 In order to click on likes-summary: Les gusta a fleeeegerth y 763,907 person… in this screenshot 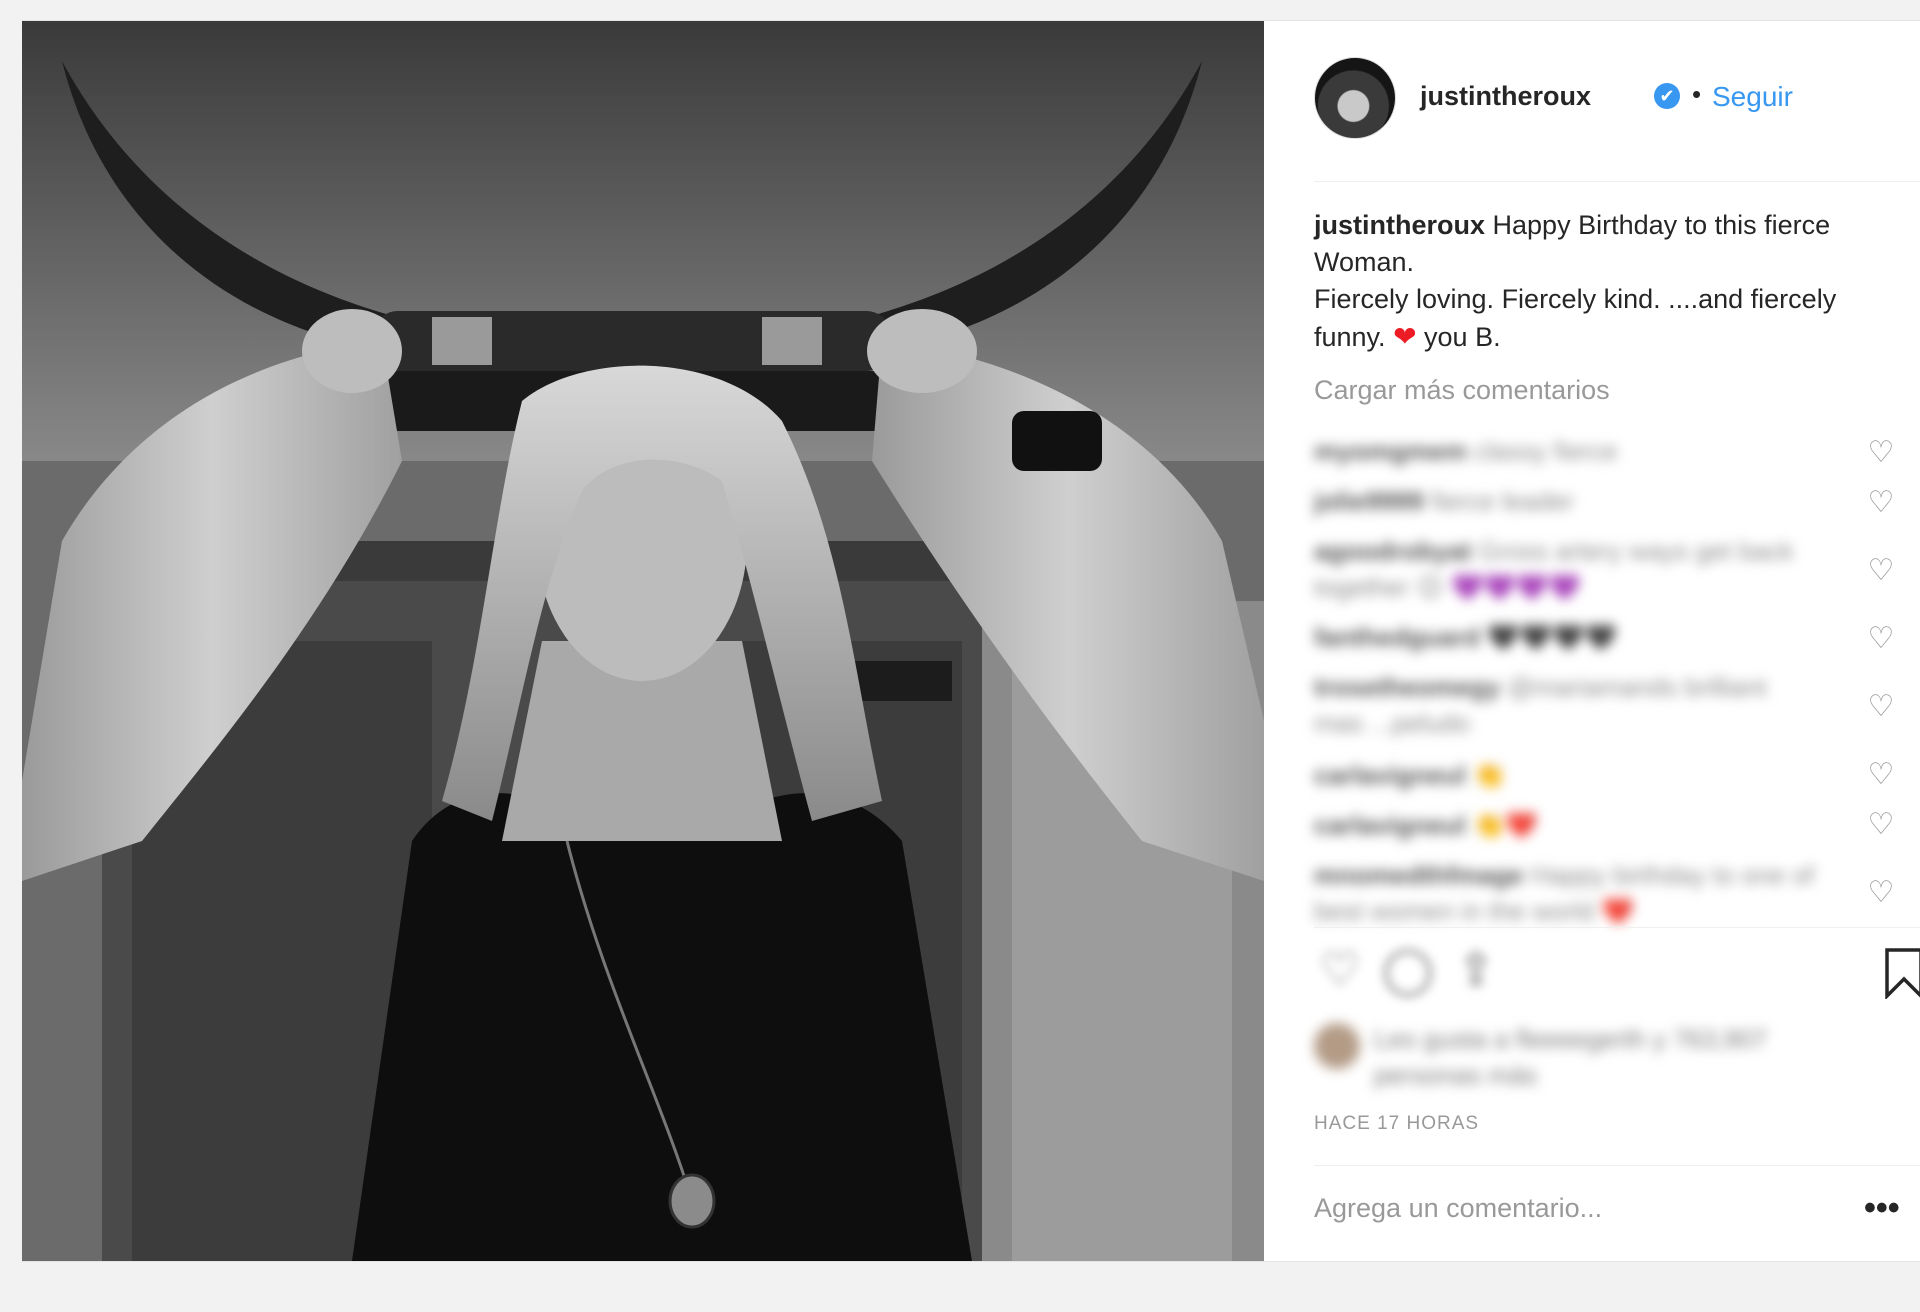, I will do `click(1554, 1066)`.